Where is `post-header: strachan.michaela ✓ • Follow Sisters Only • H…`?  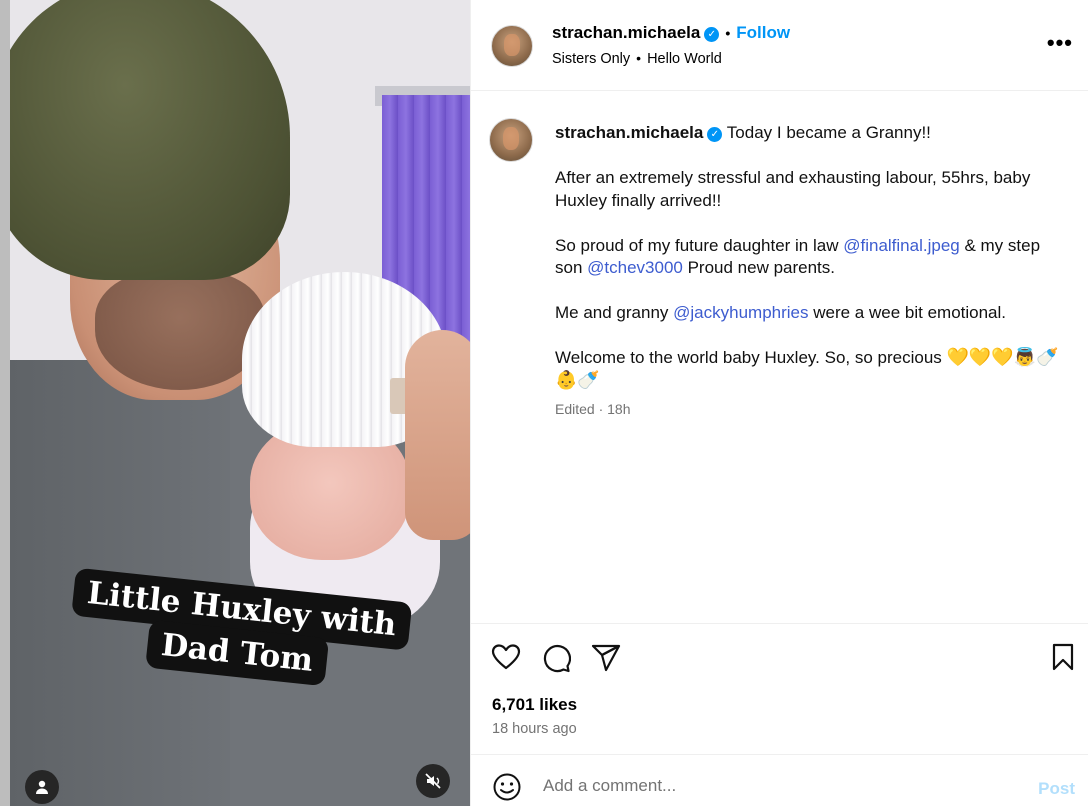 post-header: strachan.michaela ✓ • Follow Sisters Only • H… is located at coordinates (779, 45).